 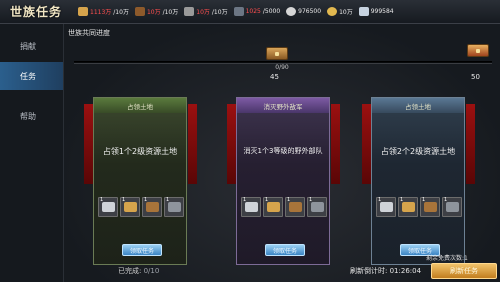 I want to click on coin-icon, so click(x=332, y=11).